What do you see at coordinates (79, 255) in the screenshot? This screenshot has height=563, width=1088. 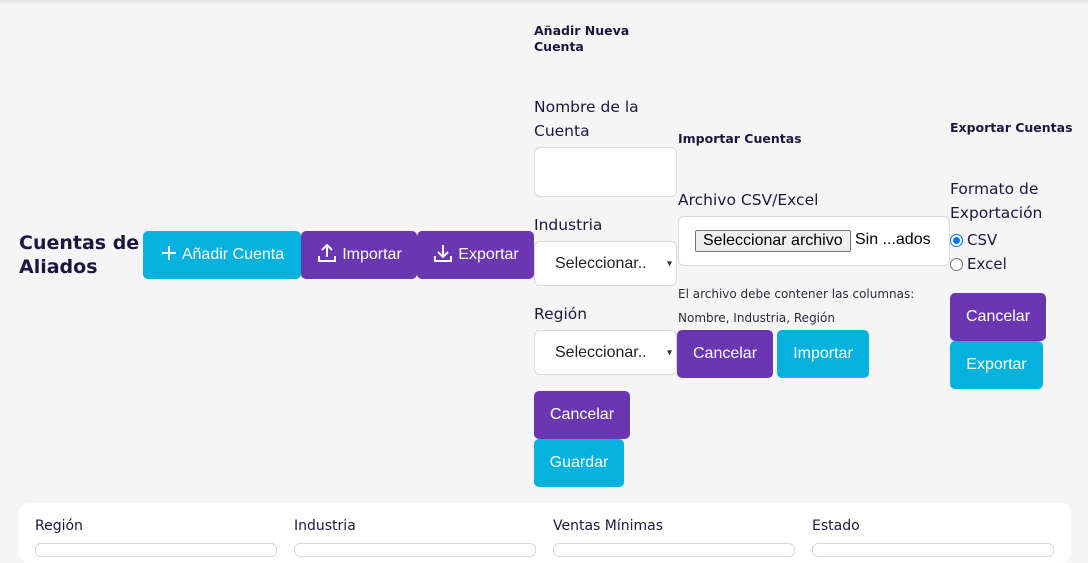 I see `page-title: Cuentas de Aliados` at bounding box center [79, 255].